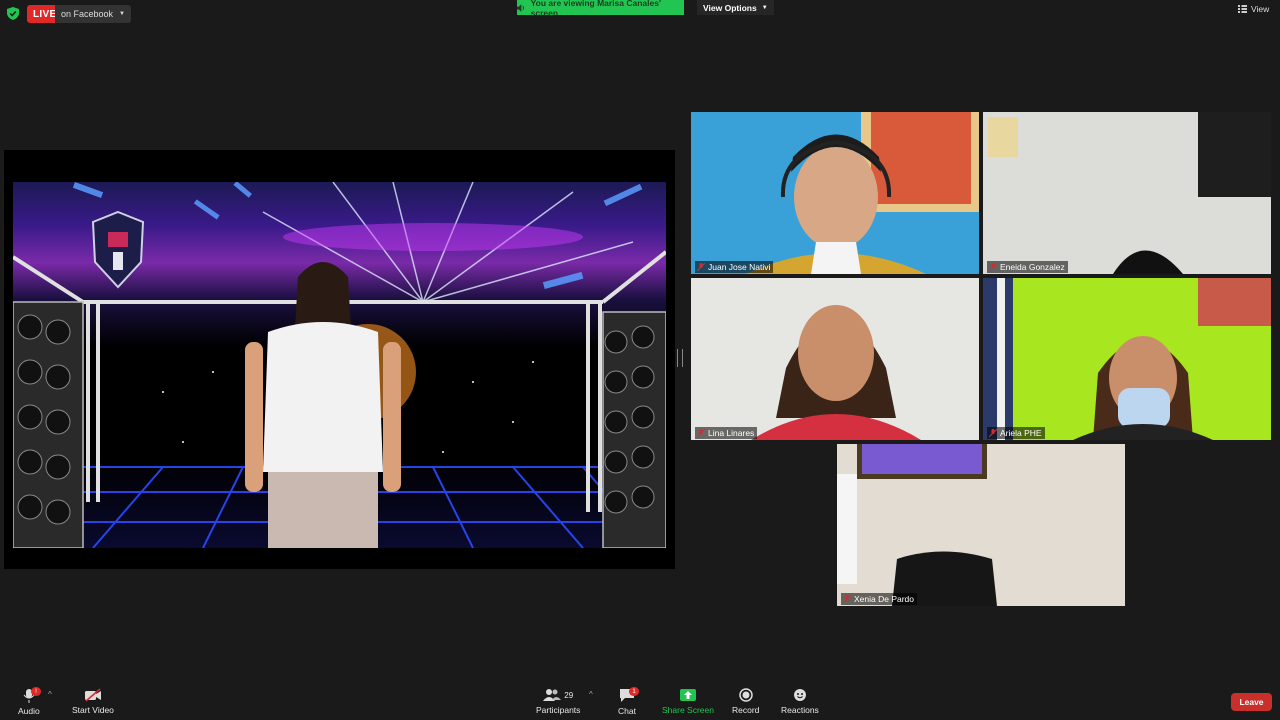 The width and height of the screenshot is (1280, 720). Describe the element at coordinates (1260, 9) in the screenshot. I see `view-label: View` at that location.